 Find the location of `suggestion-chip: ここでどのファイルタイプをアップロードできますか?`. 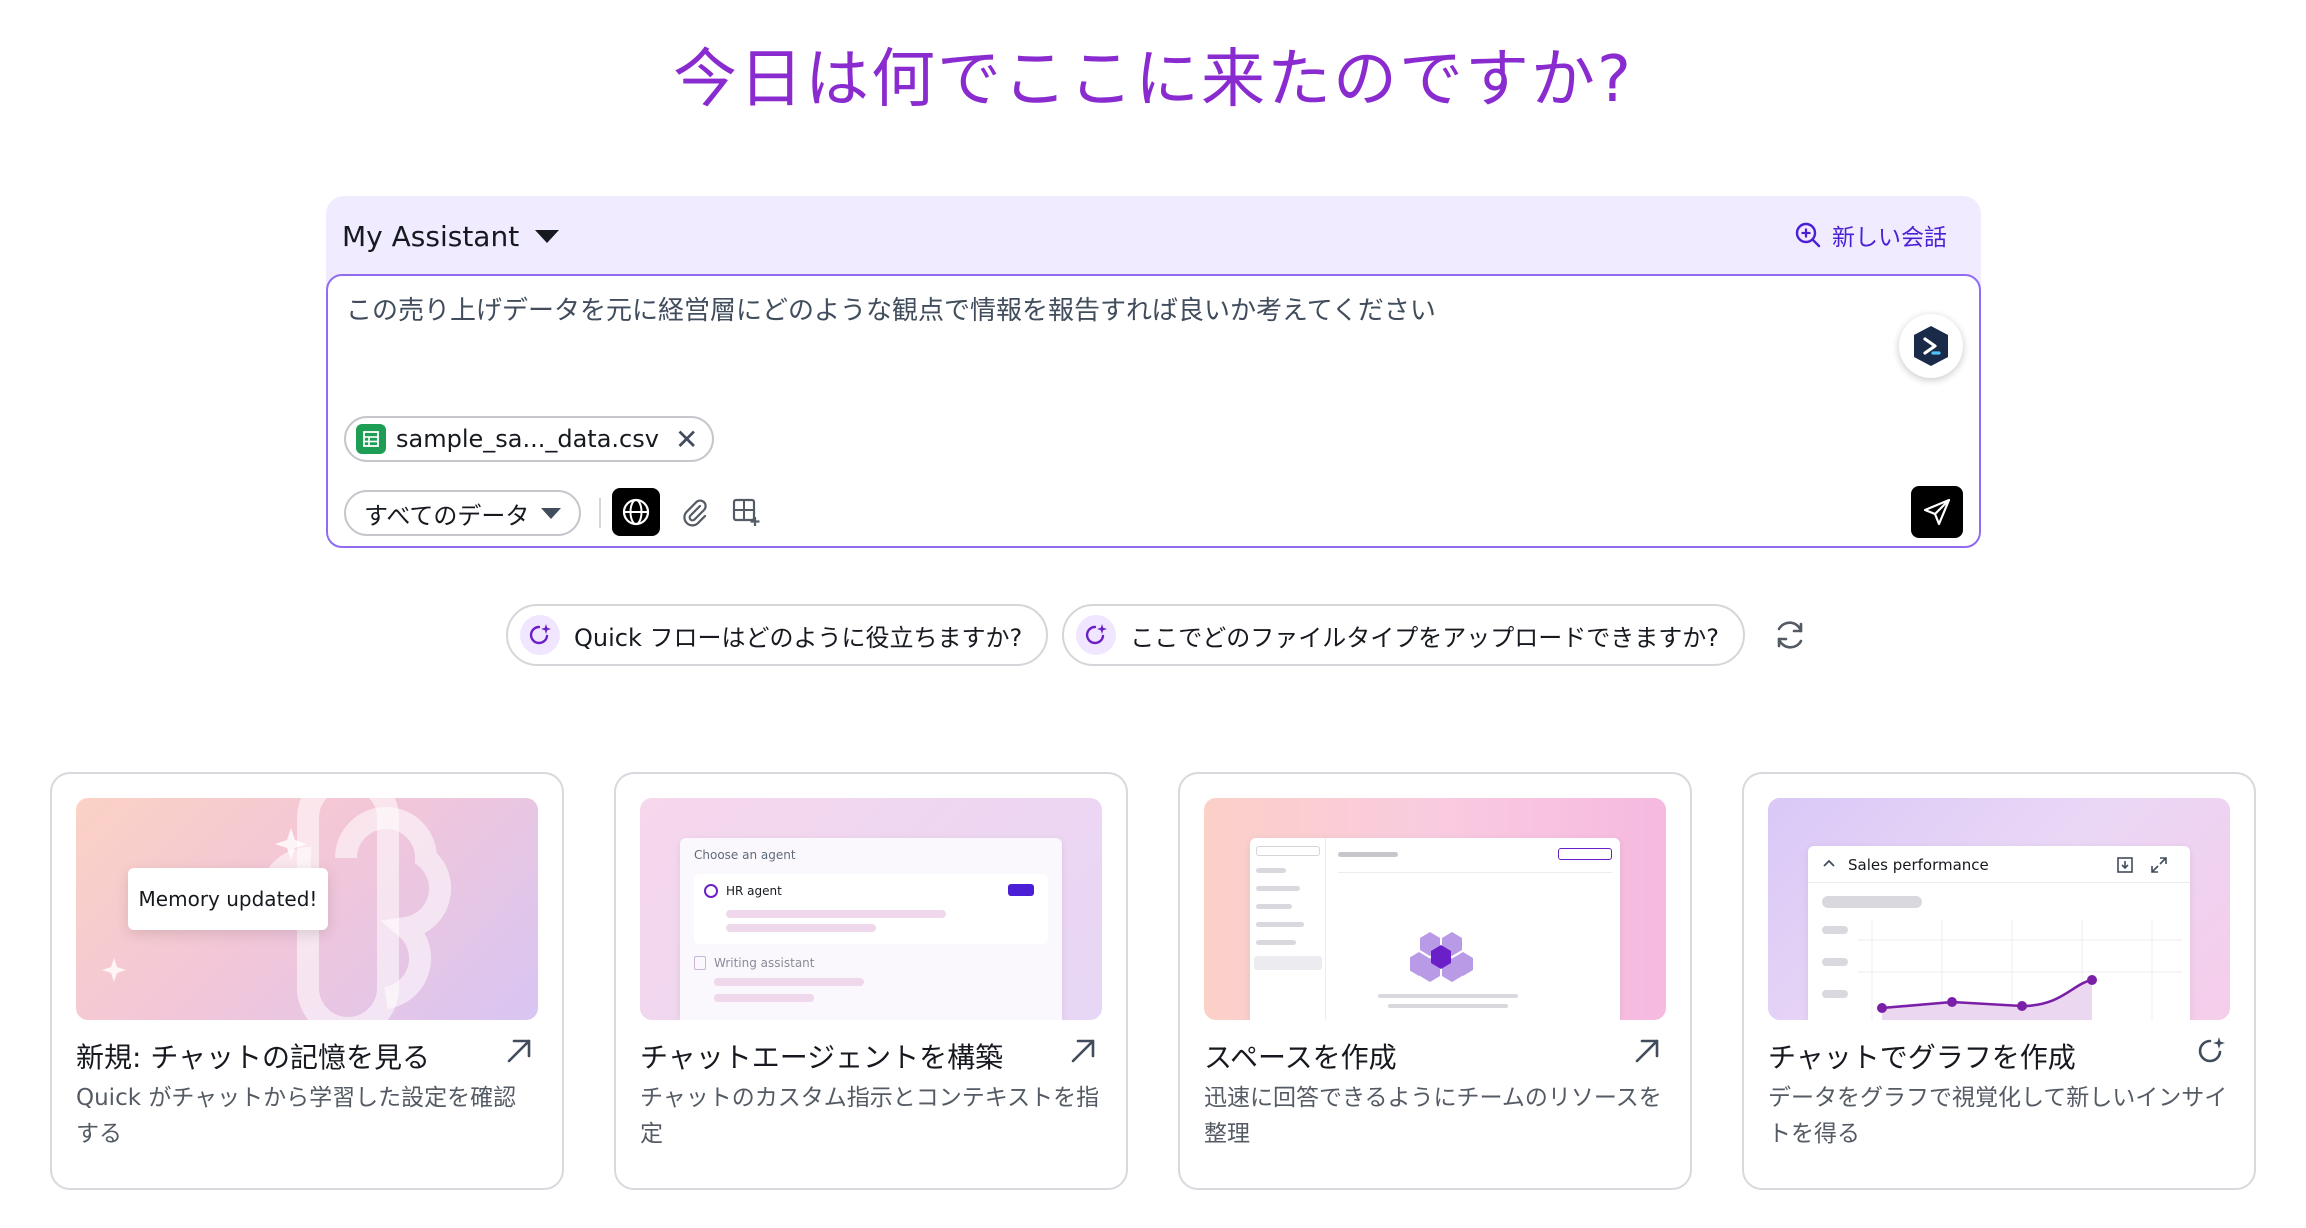

suggestion-chip: ここでどのファイルタイプをアップロードできますか? is located at coordinates (1403, 635).